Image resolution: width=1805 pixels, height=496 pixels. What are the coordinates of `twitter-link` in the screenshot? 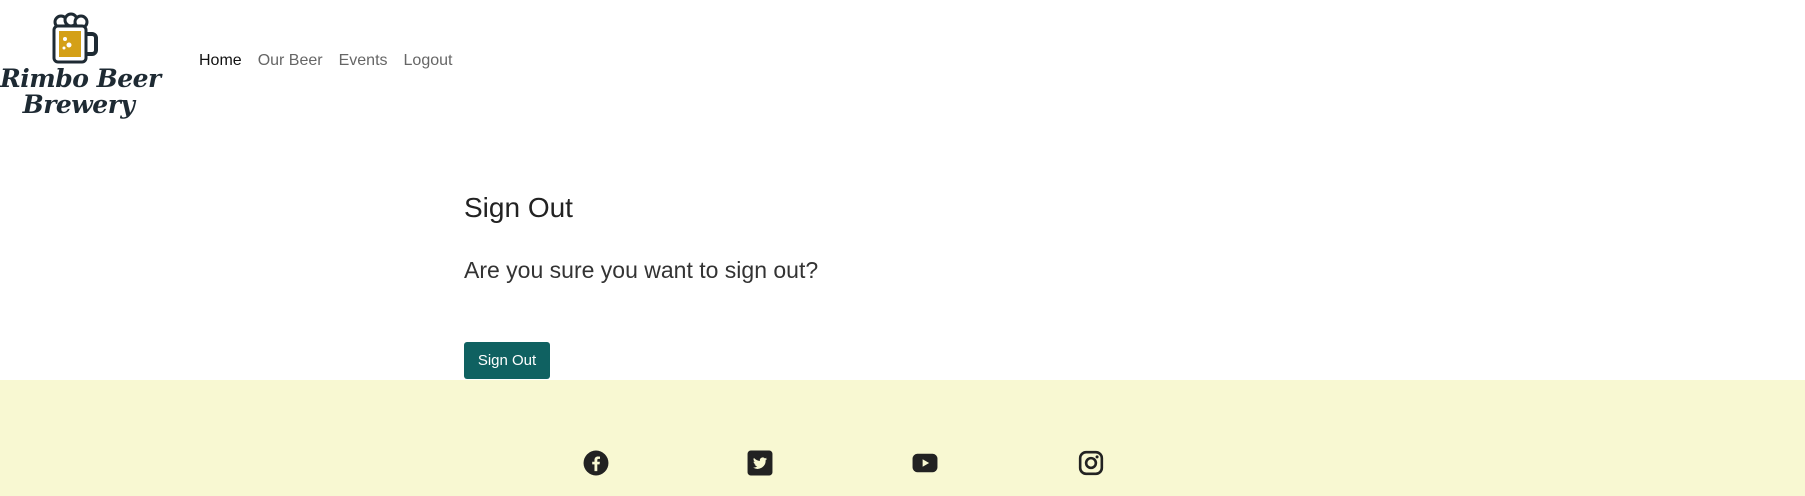 It's located at (760, 463).